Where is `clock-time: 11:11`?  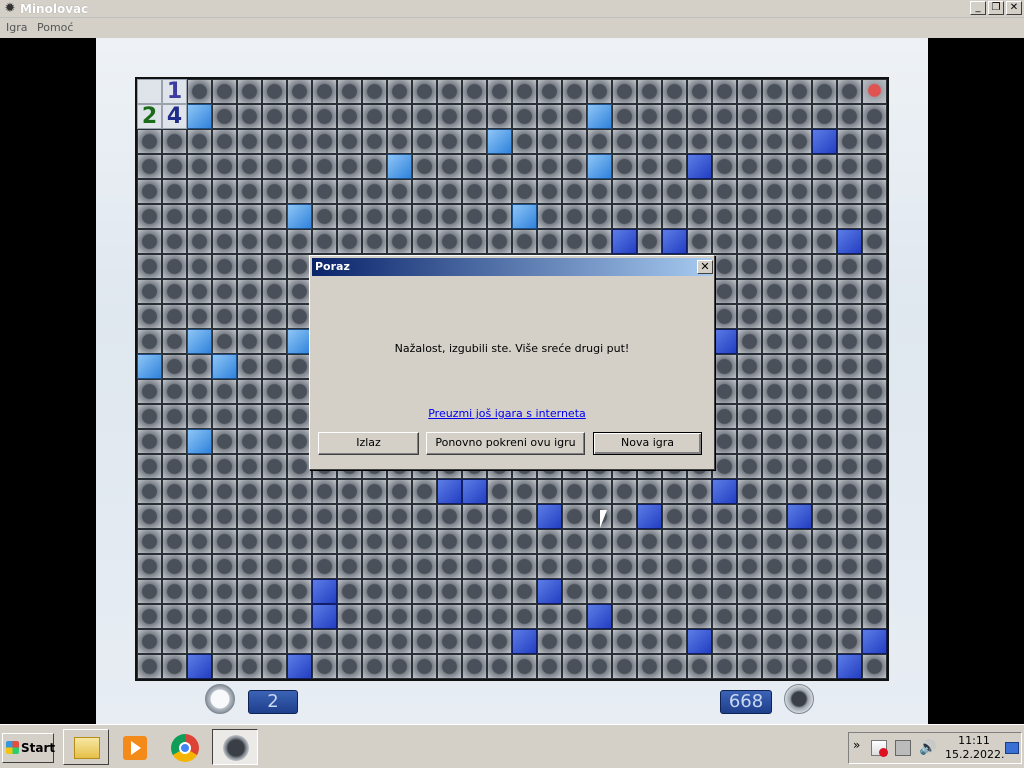
clock-time: 11:11 is located at coordinates (974, 740).